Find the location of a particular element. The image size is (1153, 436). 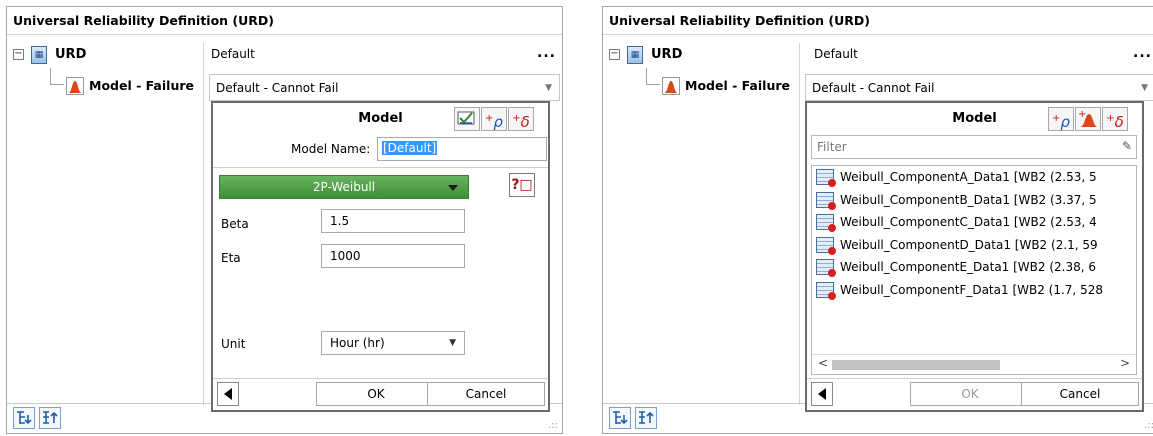

help-button: ?□ is located at coordinates (522, 185).